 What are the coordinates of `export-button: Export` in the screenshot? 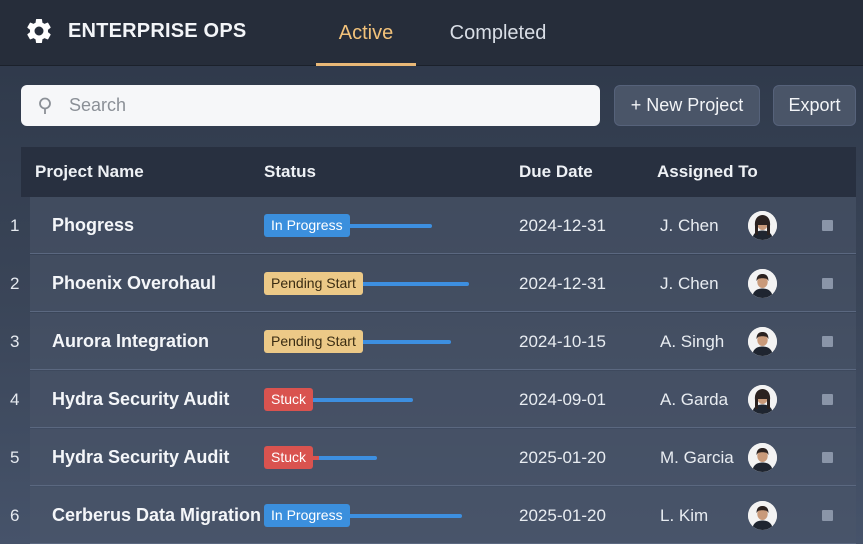 It's located at (814, 105).